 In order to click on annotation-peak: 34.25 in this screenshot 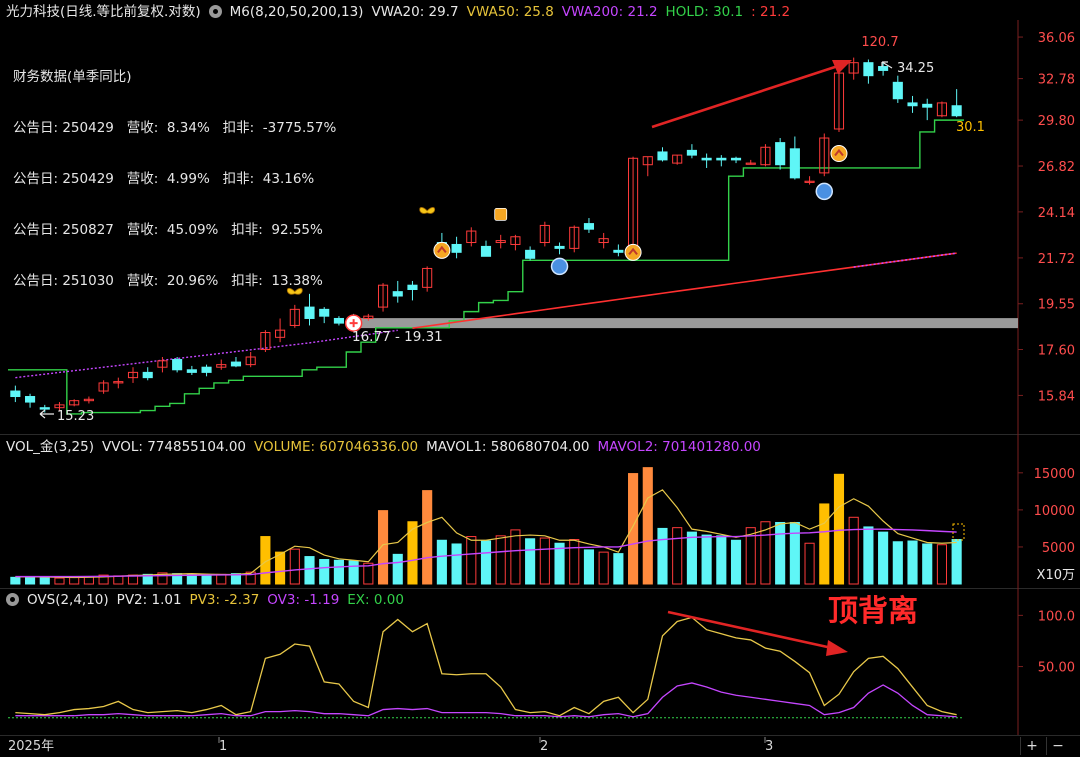, I will do `click(915, 68)`.